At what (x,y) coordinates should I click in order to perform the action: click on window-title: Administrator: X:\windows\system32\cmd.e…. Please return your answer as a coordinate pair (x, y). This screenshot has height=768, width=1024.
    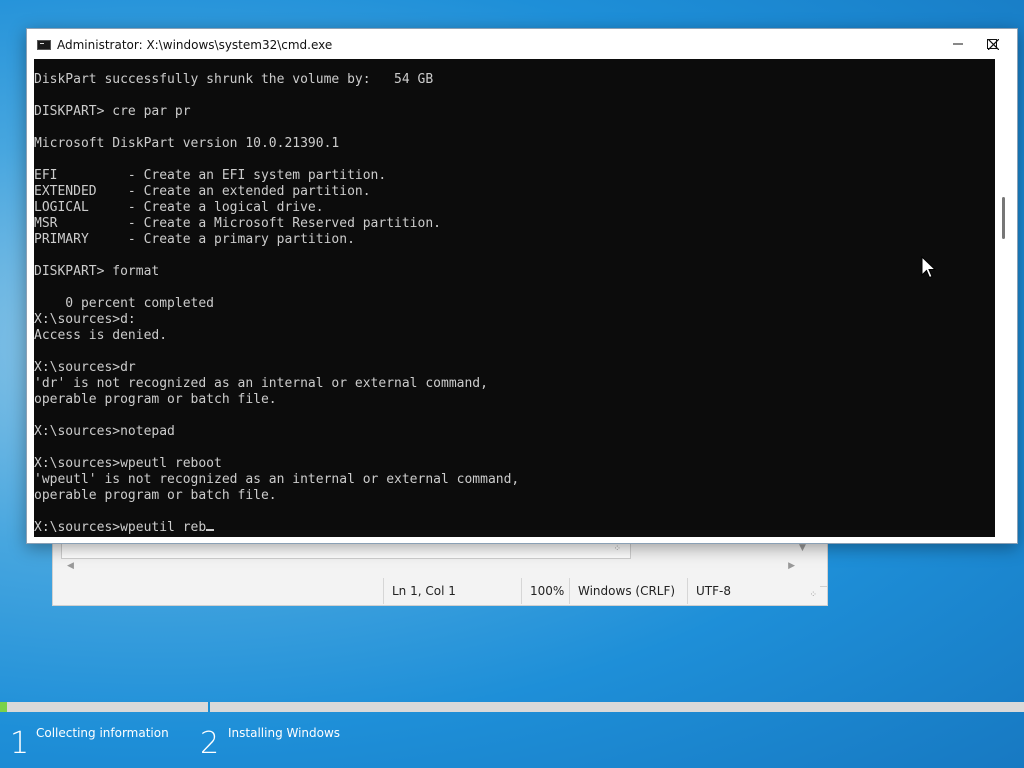
    Looking at the image, I should click on (195, 45).